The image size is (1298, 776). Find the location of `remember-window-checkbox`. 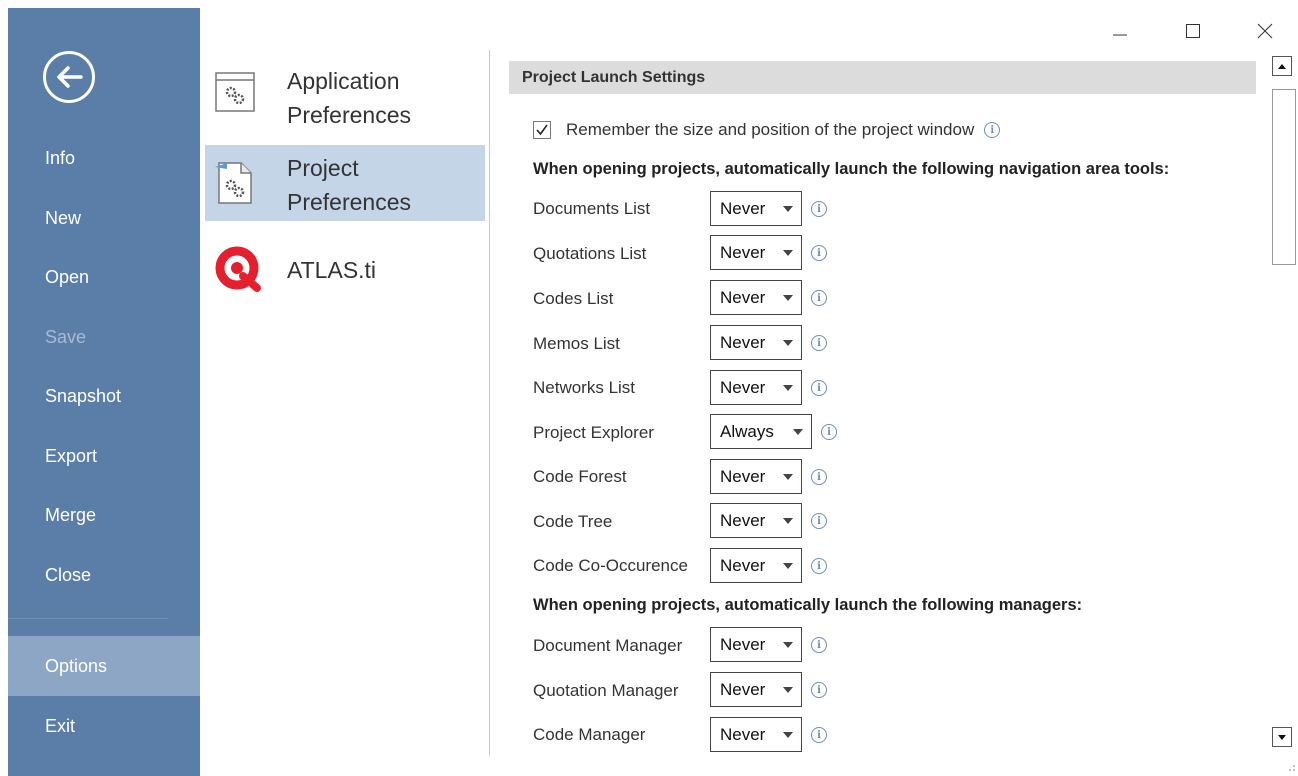

remember-window-checkbox is located at coordinates (542, 130).